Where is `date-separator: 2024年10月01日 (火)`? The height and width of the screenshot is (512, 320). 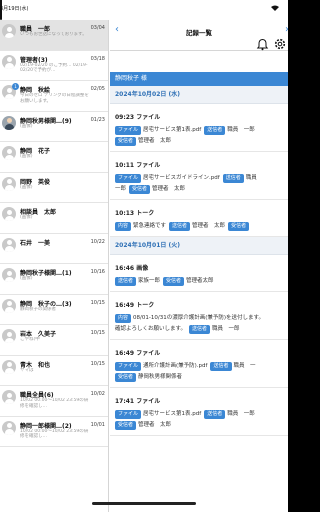 date-separator: 2024年10月01日 (火) is located at coordinates (199, 246).